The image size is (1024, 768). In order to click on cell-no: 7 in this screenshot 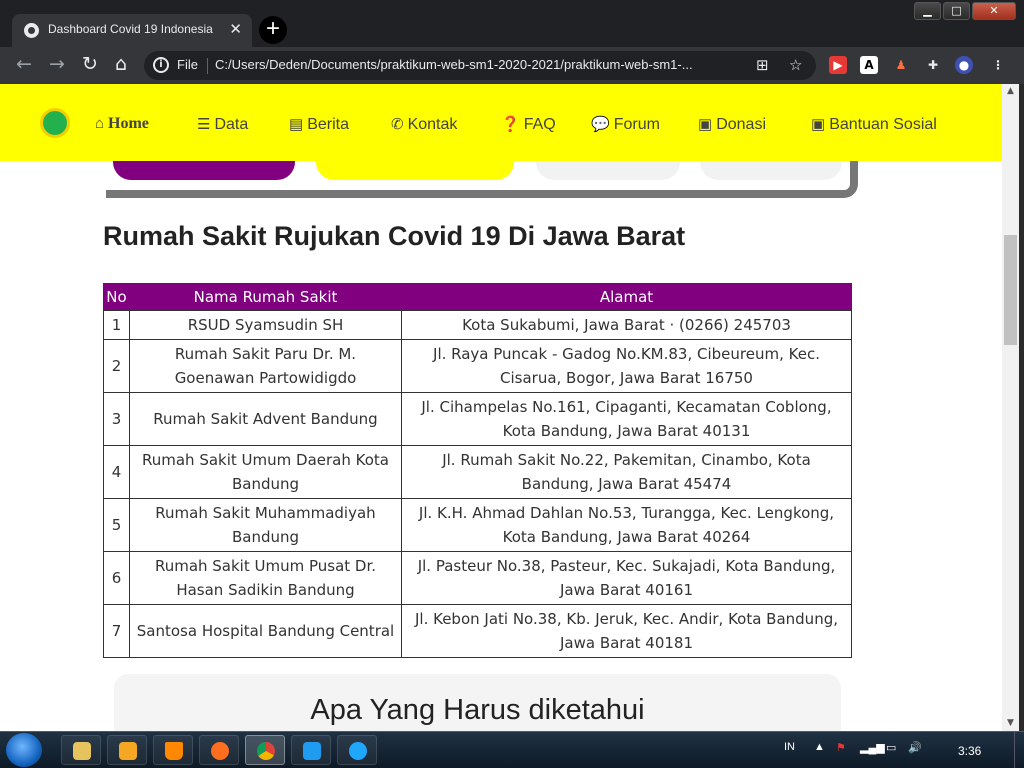, I will do `click(116, 631)`.